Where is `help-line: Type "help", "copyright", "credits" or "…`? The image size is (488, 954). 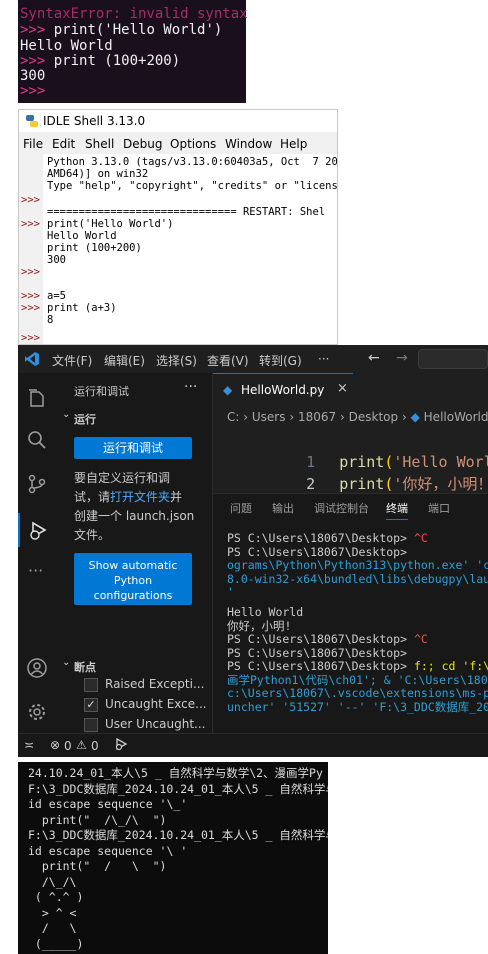 help-line: Type "help", "copyright", "credits" or "… is located at coordinates (192, 186).